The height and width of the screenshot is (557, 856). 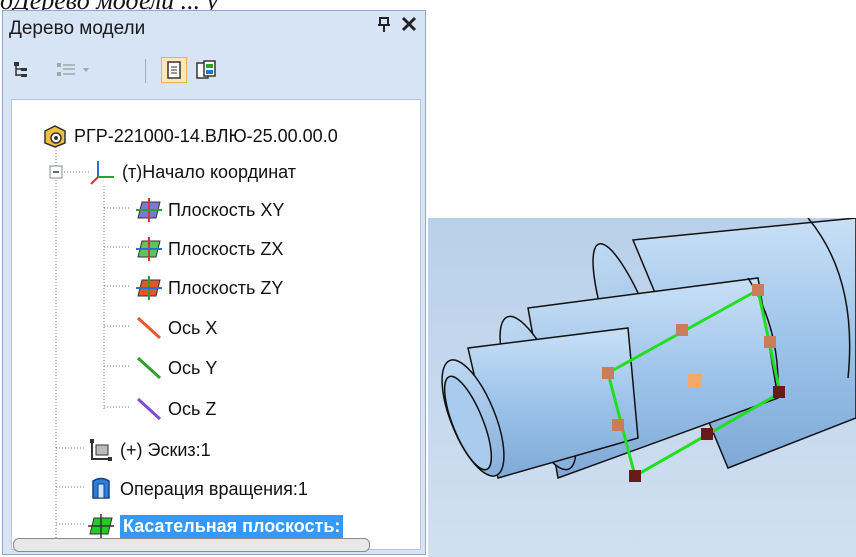 What do you see at coordinates (191, 545) in the screenshot?
I see `horizontal-scrollbar` at bounding box center [191, 545].